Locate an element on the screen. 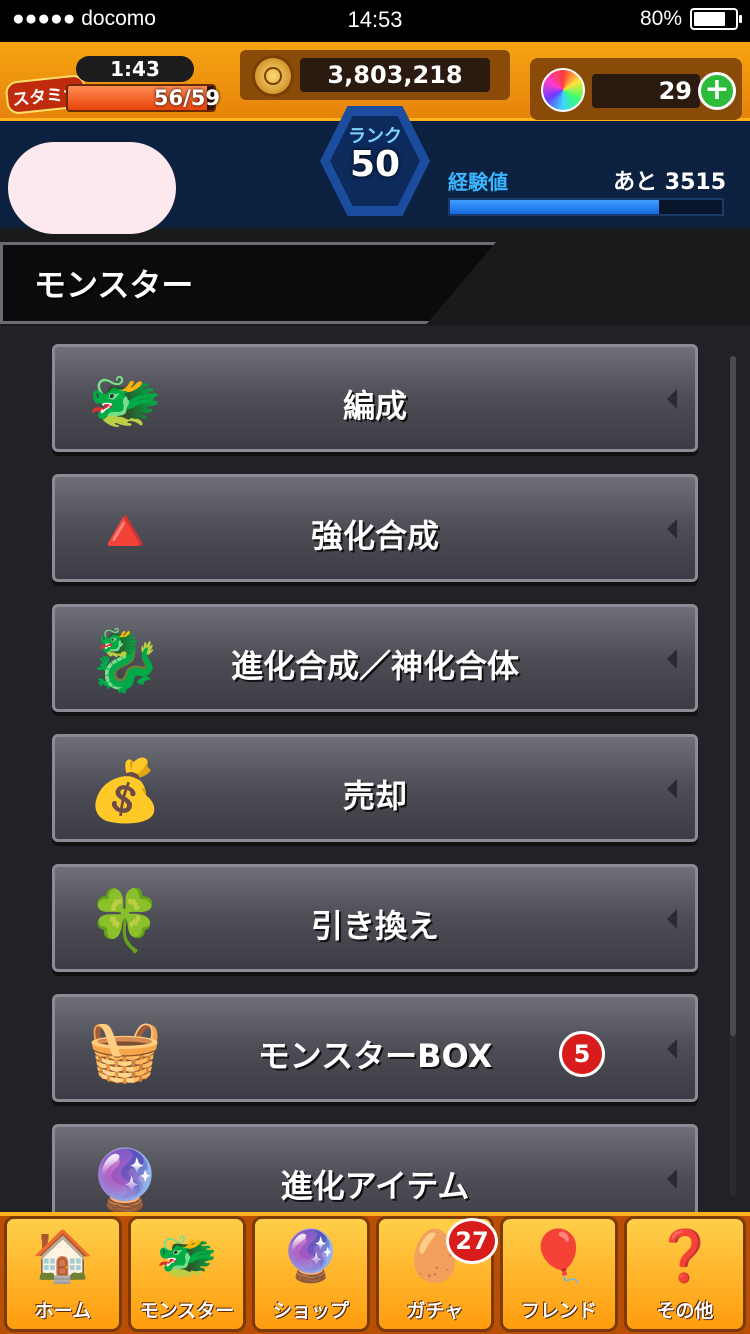 This screenshot has width=750, height=1334. rainbow-orb-icon is located at coordinates (563, 90).